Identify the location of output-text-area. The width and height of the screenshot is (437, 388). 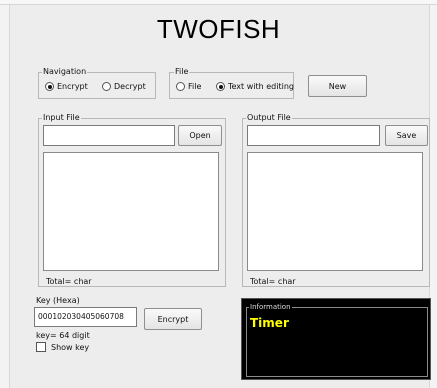
(335, 211).